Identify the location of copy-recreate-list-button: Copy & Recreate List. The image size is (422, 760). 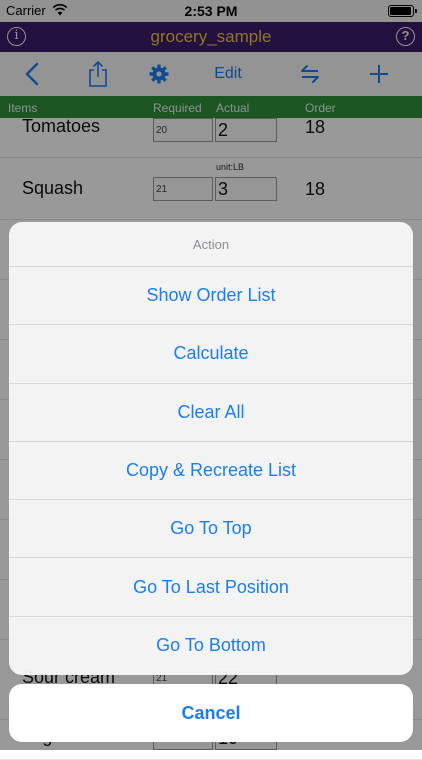
(211, 471).